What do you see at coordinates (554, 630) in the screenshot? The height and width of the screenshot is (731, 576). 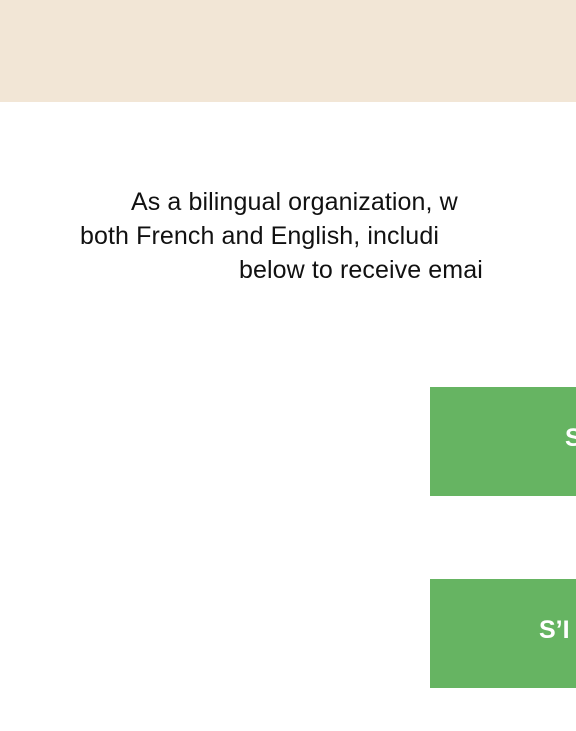 I see `subscribe-french-label: S’I` at bounding box center [554, 630].